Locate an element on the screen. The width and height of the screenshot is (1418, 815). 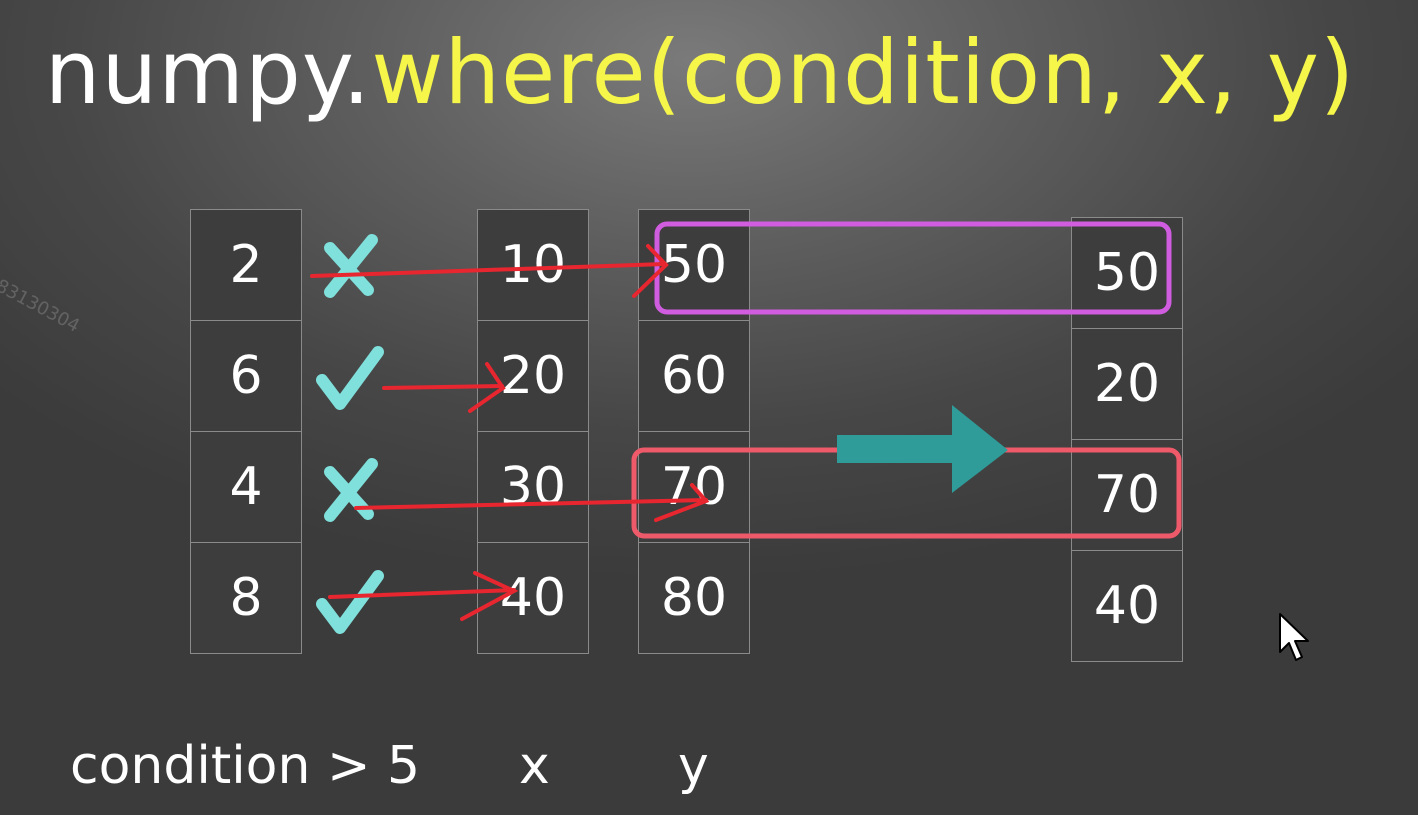
big-arrow-icon is located at coordinates (922, 449).